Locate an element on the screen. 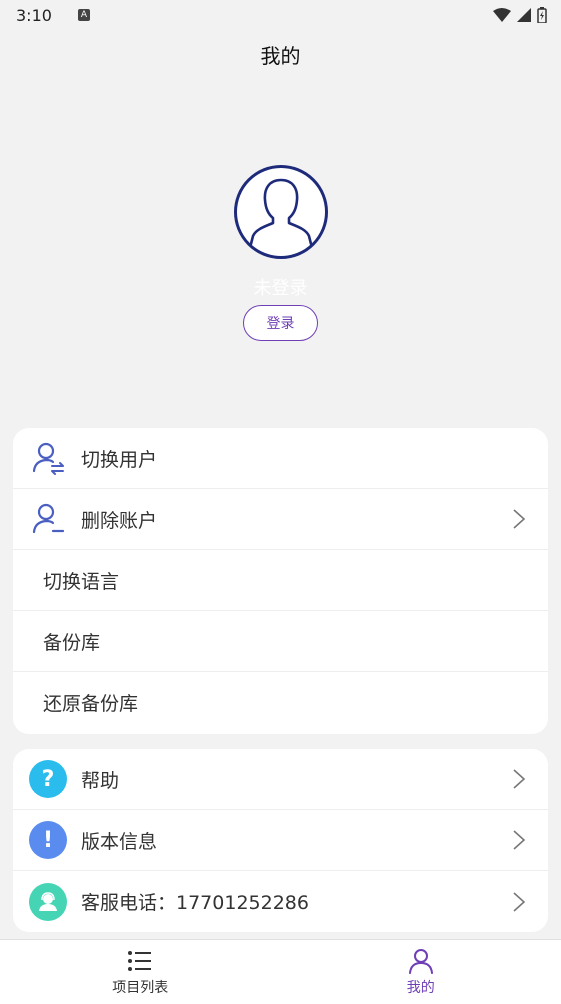  list-icon is located at coordinates (140, 961).